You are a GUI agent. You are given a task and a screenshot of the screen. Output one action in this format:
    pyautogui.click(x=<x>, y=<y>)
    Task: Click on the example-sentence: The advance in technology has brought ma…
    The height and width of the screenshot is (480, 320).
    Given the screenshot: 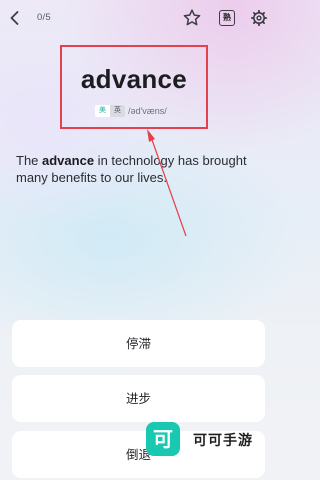 What is the action you would take?
    pyautogui.click(x=141, y=169)
    